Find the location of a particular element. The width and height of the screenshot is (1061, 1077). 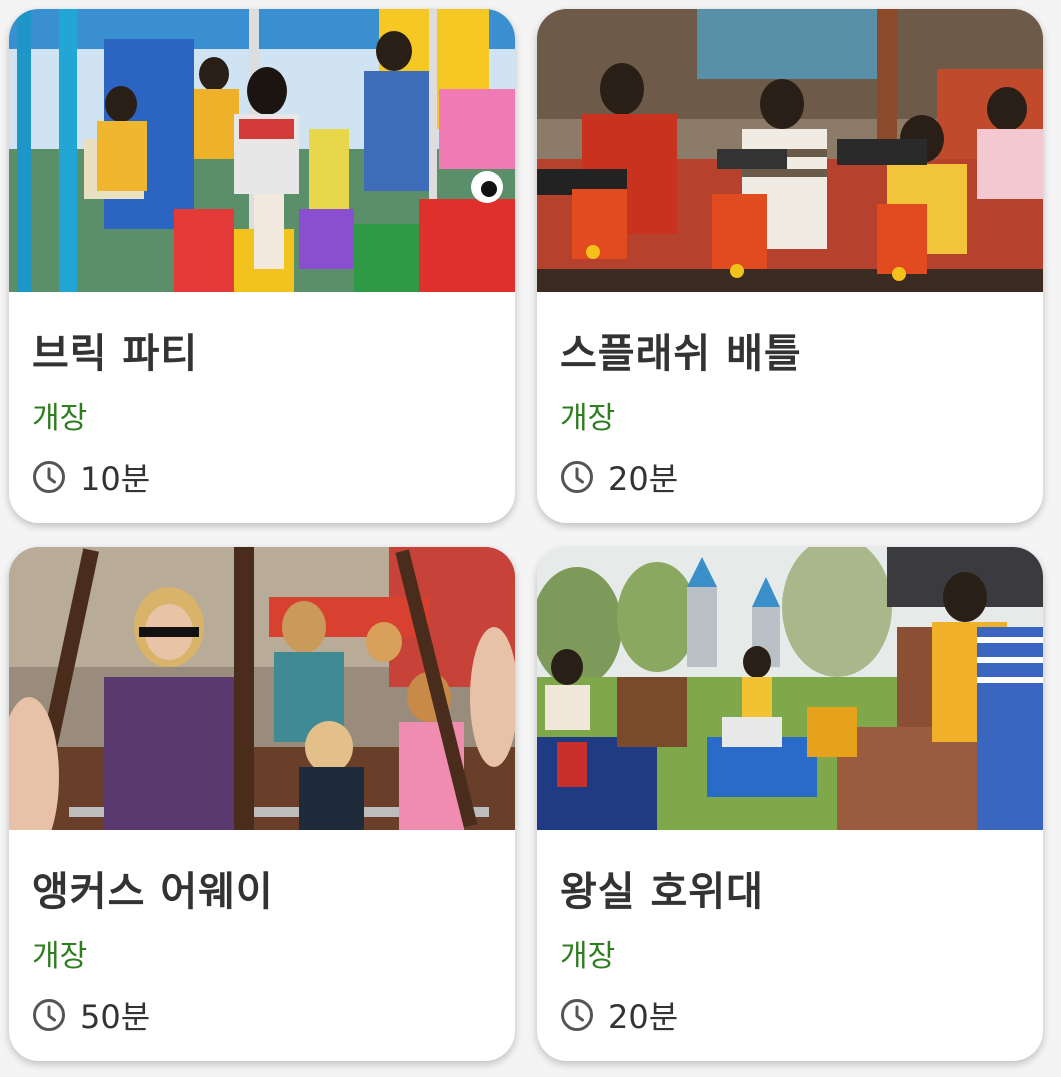

wait-time: 10분 is located at coordinates (91, 477).